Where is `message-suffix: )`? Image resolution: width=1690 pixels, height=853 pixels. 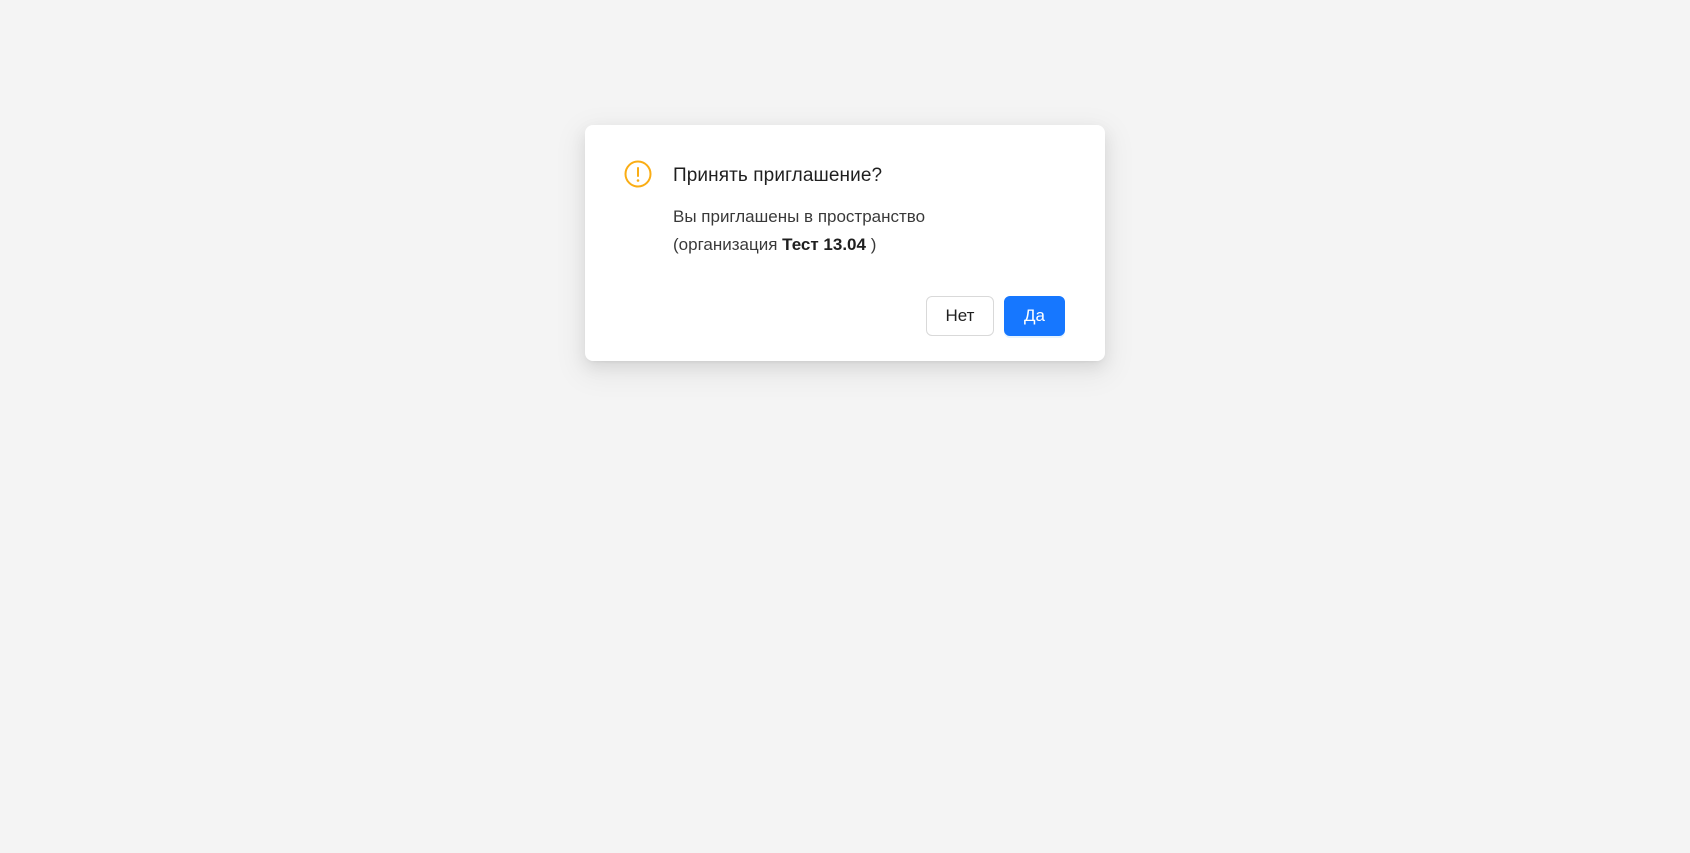
message-suffix: ) is located at coordinates (871, 244).